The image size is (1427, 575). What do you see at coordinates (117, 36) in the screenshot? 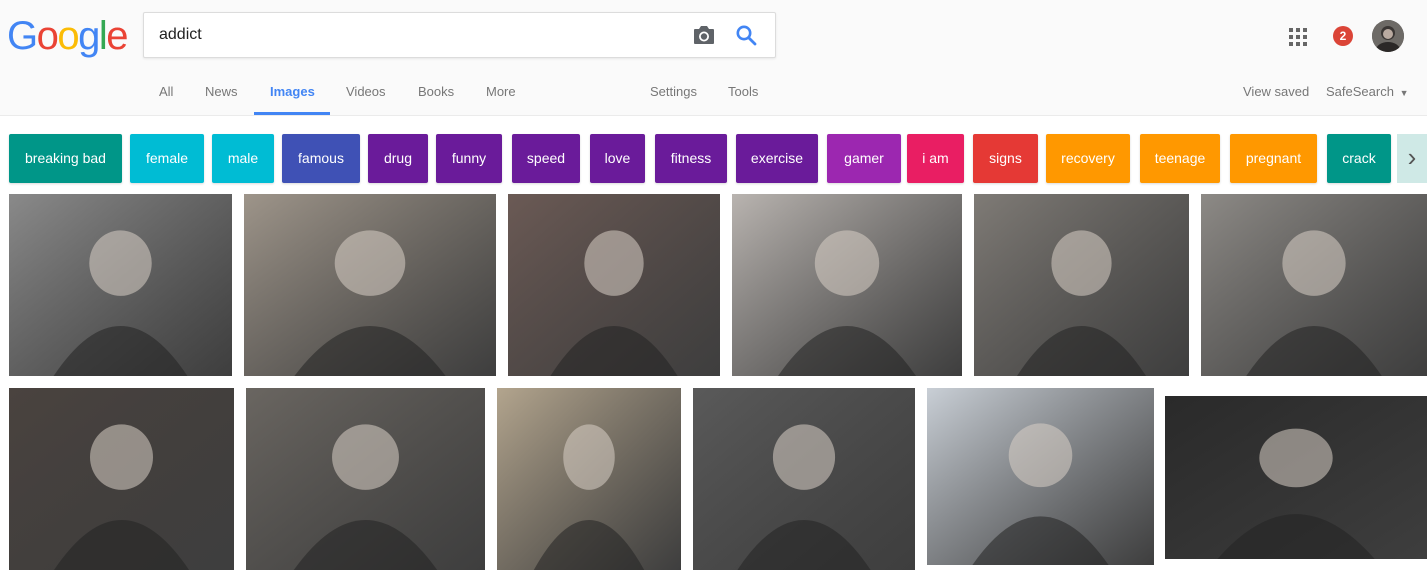
I see `logo-letter: e` at bounding box center [117, 36].